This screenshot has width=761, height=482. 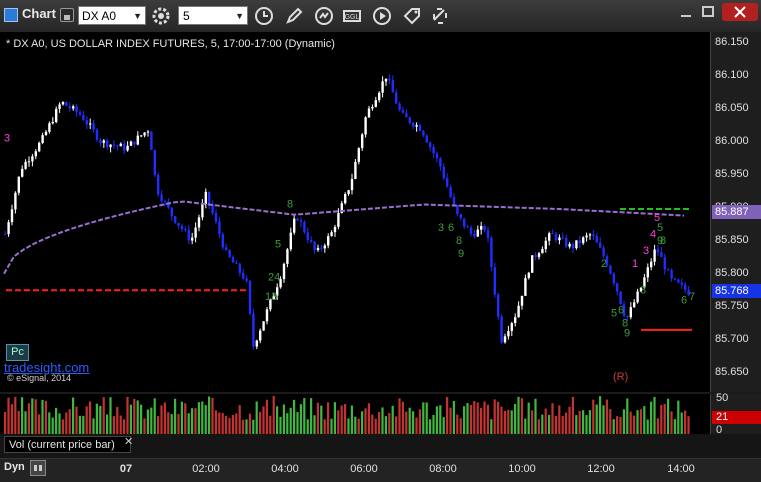 I want to click on lock-icon, so click(x=67, y=15).